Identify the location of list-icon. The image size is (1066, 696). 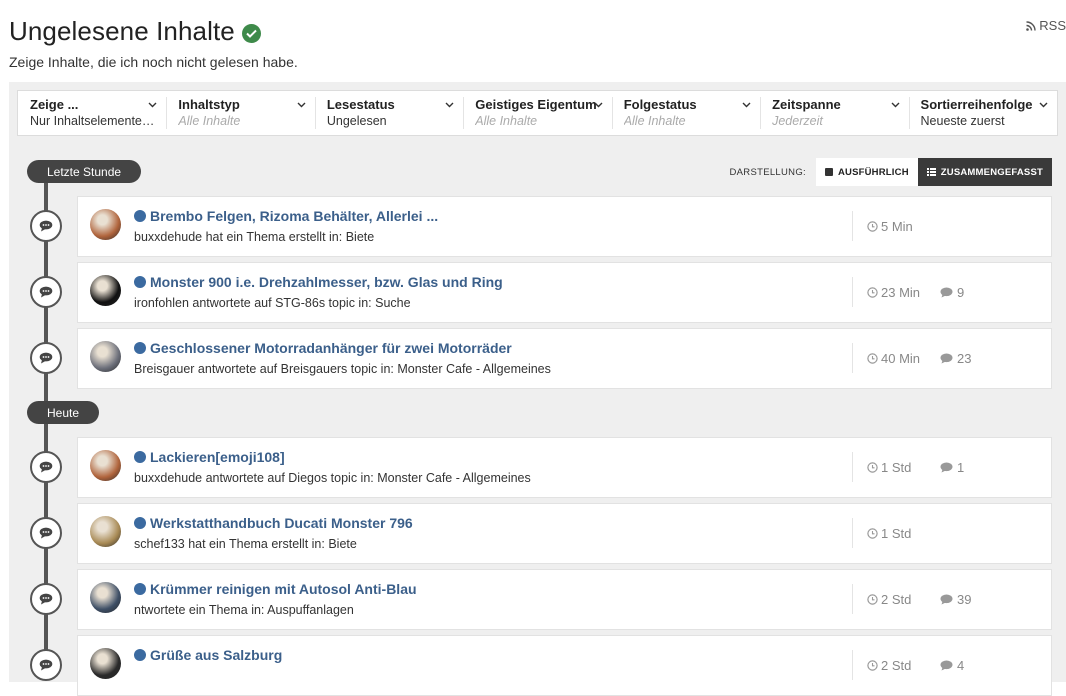
(931, 172).